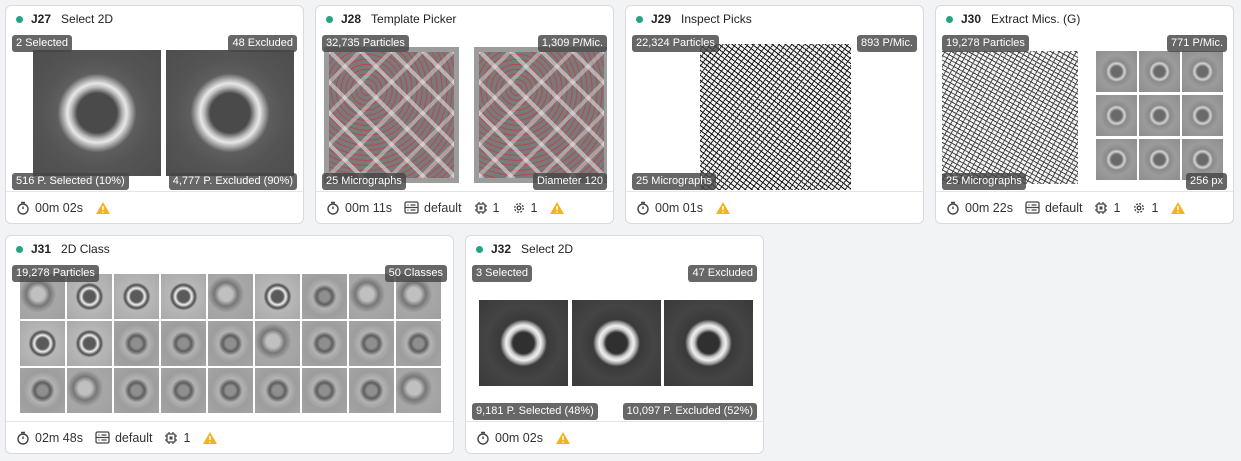  I want to click on job-id: J28, so click(351, 19).